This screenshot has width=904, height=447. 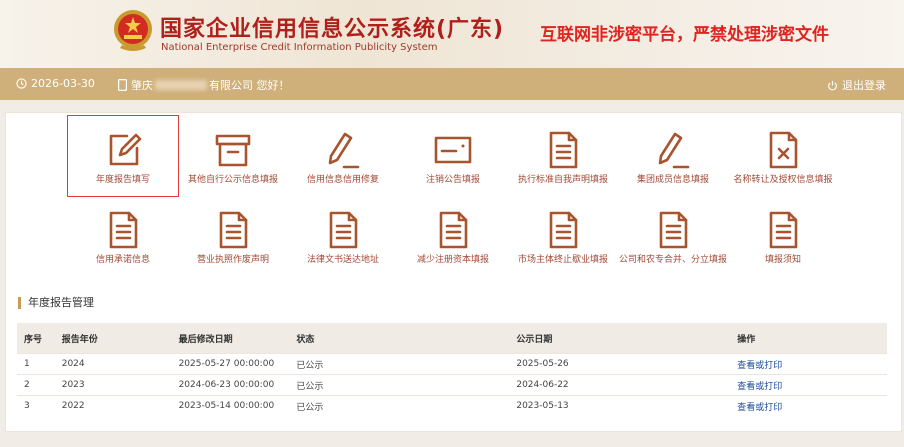 I want to click on date-display: 2026-03-30, so click(x=55, y=83).